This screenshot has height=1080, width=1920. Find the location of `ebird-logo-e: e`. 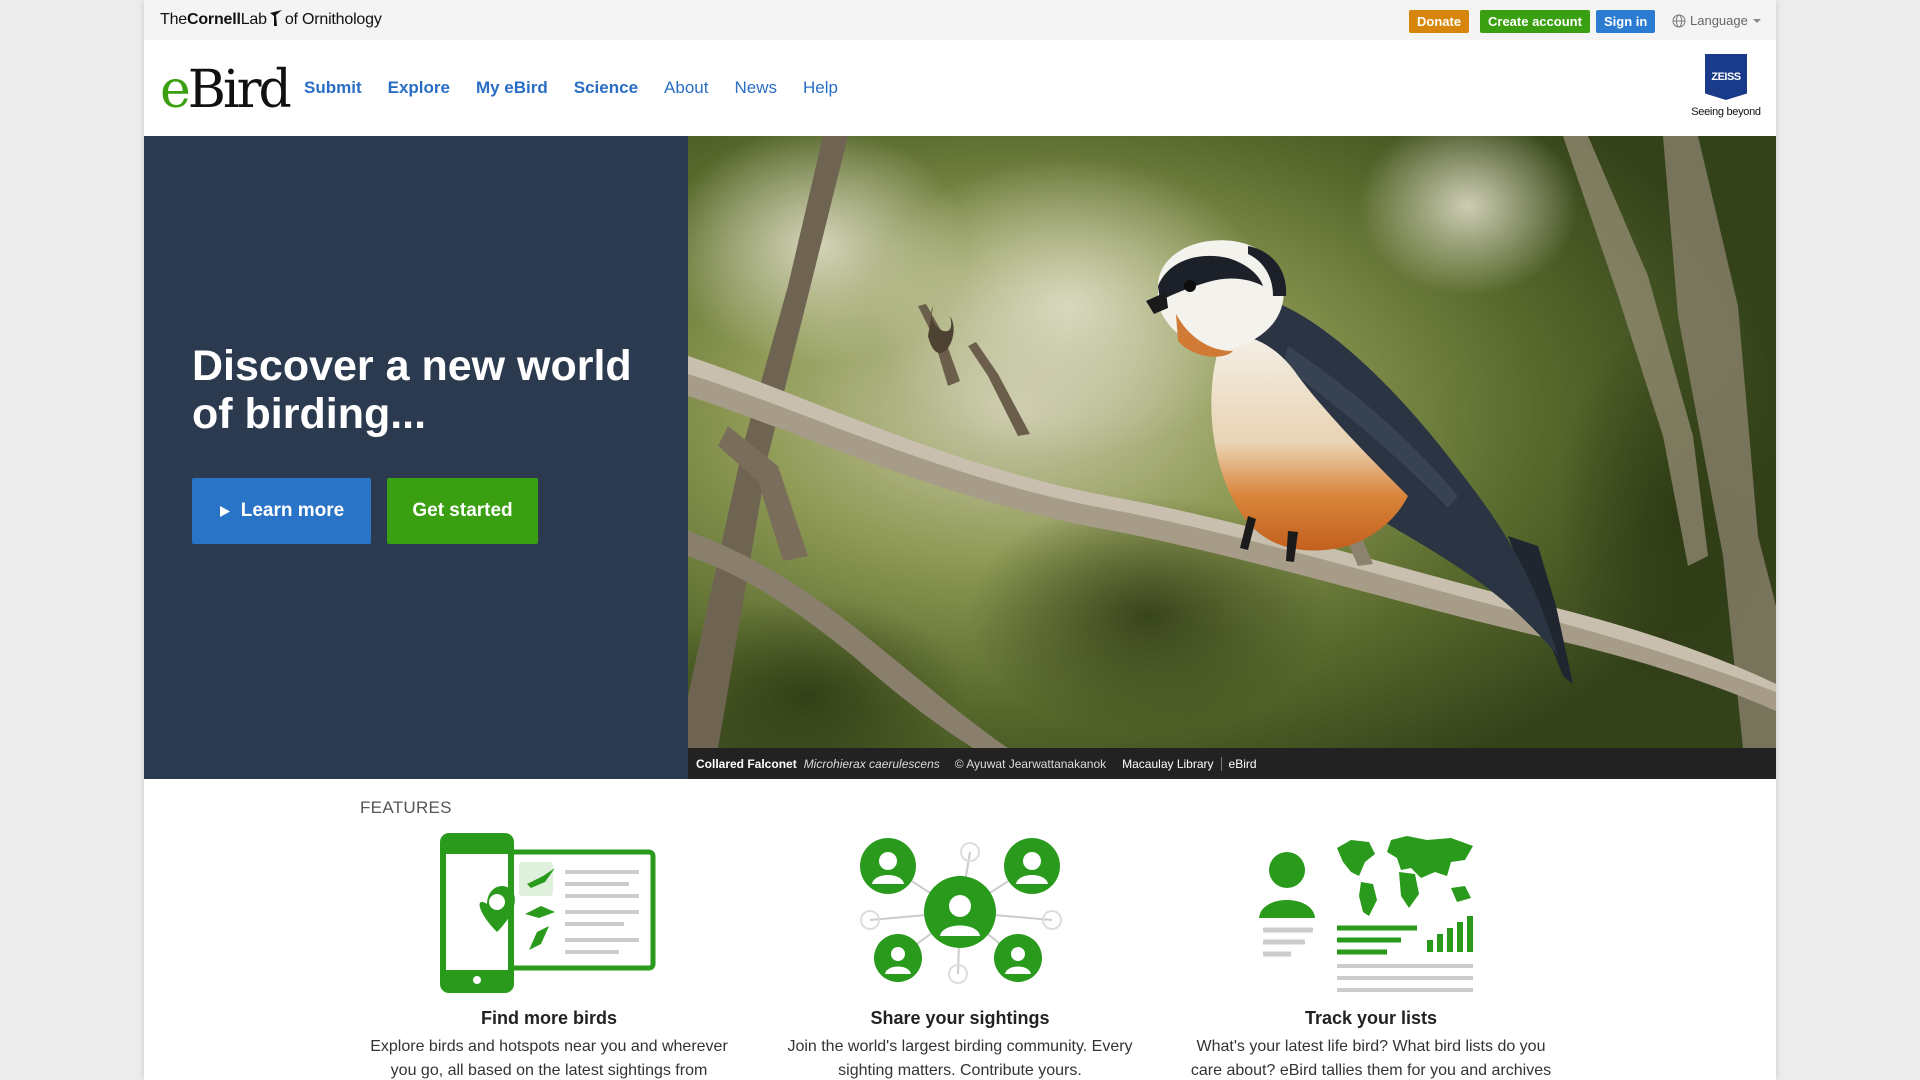

ebird-logo-e: e is located at coordinates (175, 90).